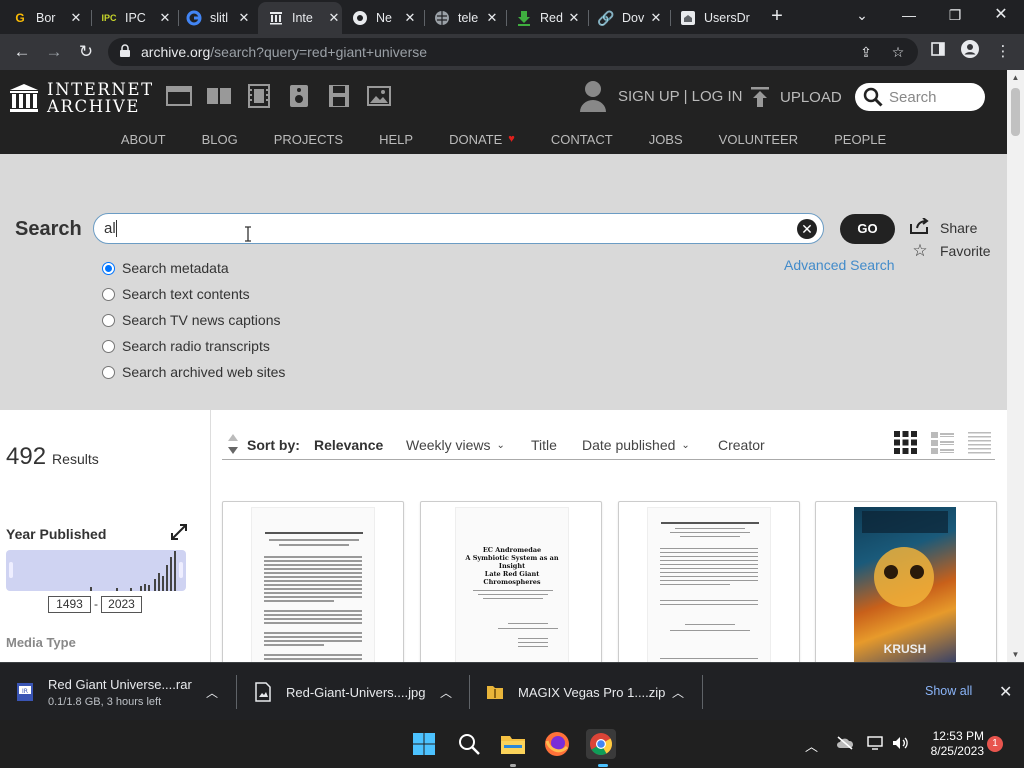 The width and height of the screenshot is (1024, 768). Describe the element at coordinates (22, 52) in the screenshot. I see `back-button: ←` at that location.